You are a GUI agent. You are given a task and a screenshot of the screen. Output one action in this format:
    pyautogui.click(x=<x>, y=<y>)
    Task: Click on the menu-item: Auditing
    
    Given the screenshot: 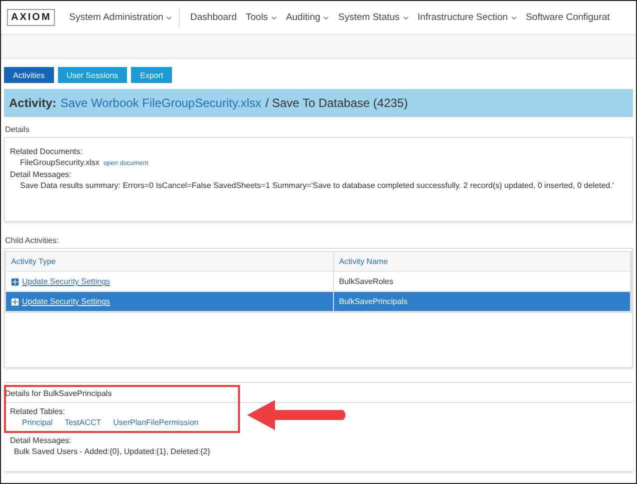 What is the action you would take?
    pyautogui.click(x=308, y=17)
    